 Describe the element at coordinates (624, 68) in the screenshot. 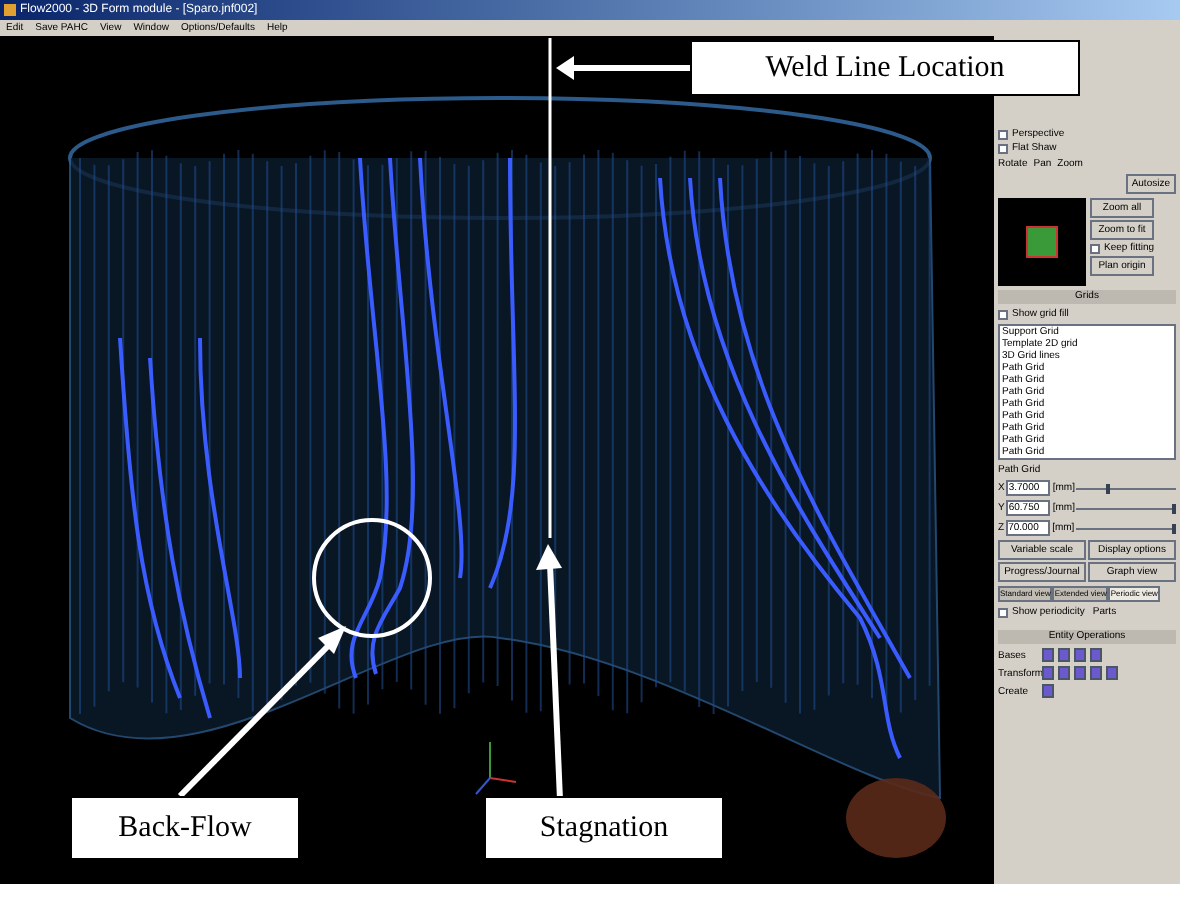

I see `arrow` at that location.